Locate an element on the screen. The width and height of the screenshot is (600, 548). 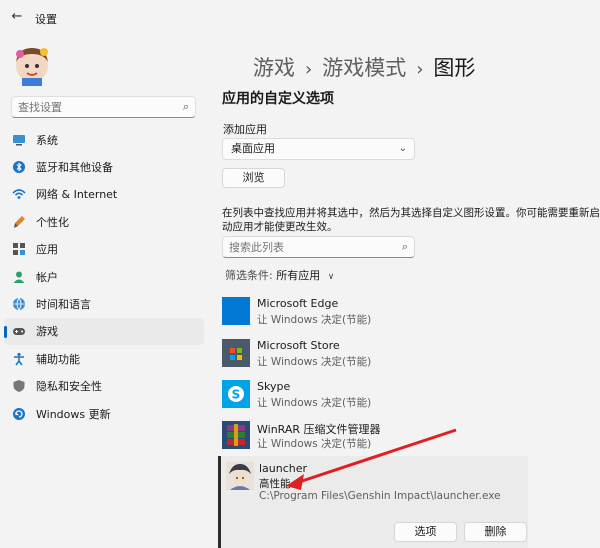
sidebar-item-label: 个性化 is located at coordinates (52, 222).